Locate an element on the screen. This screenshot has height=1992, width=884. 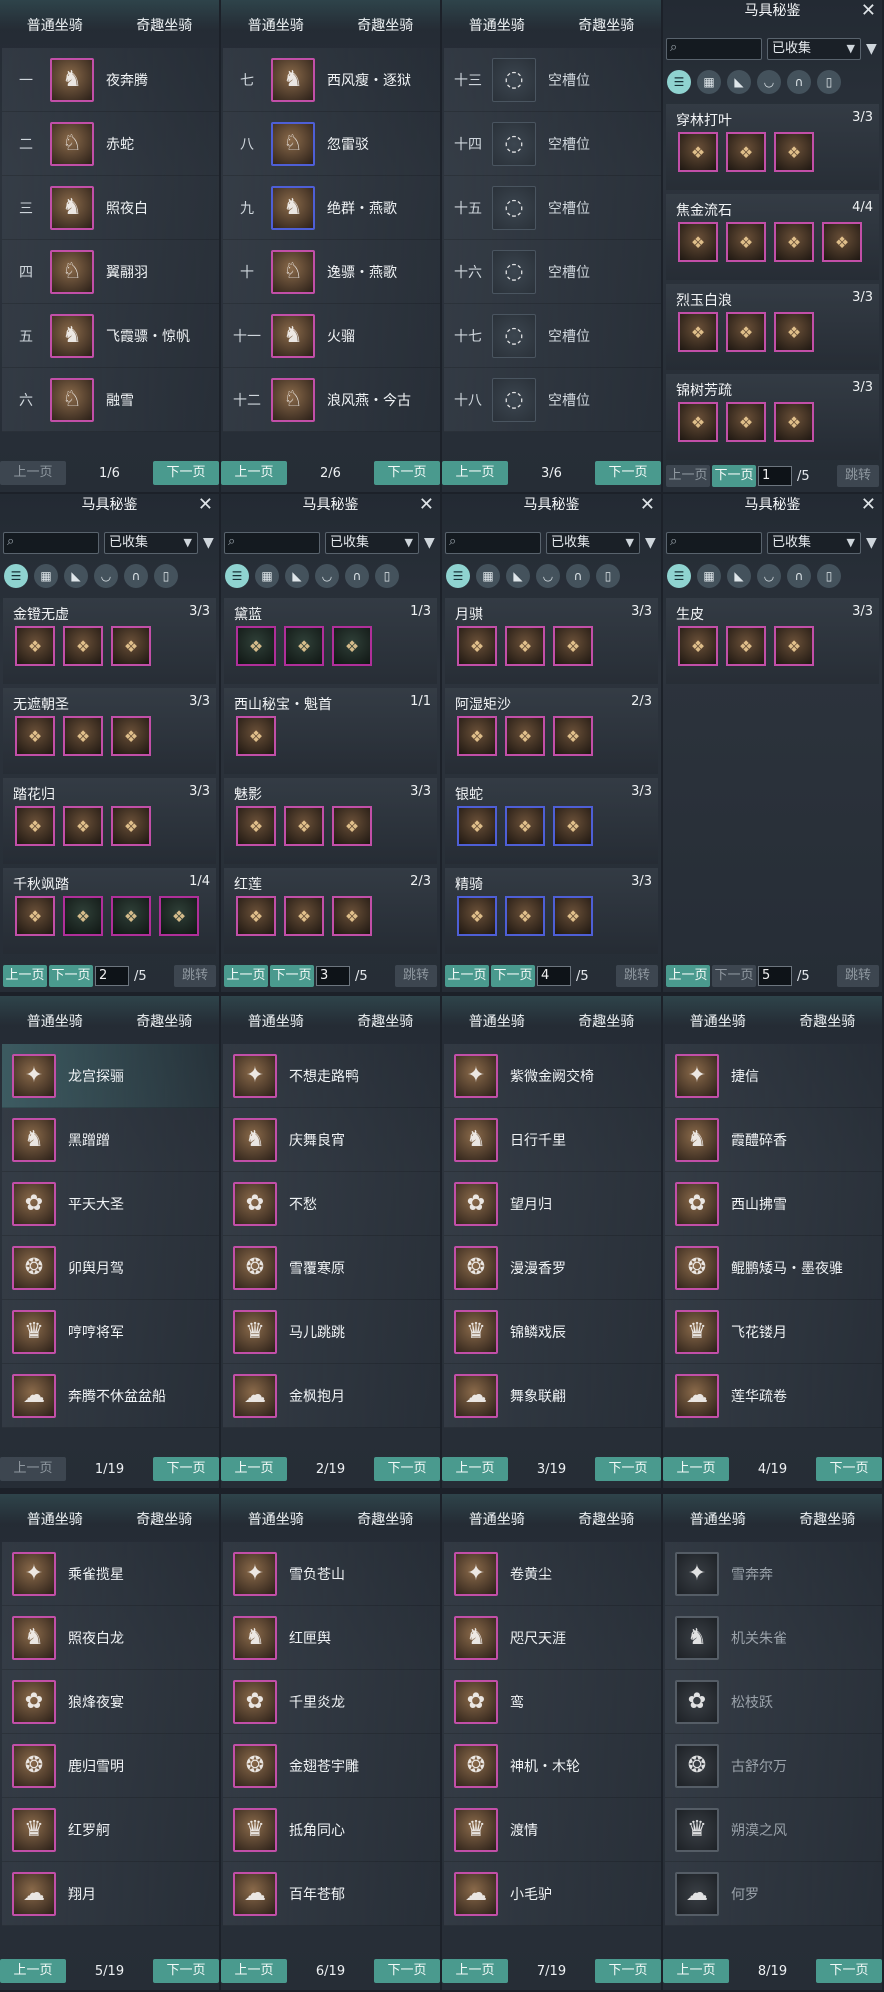
slot-row: 一 ♞ 夜奔腾 is located at coordinates (110, 80).